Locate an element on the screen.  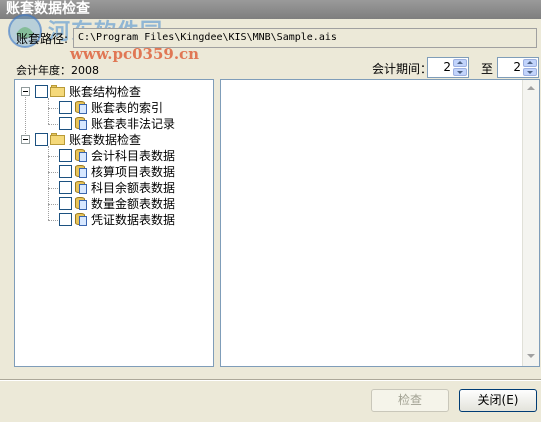
tree-item: 核算项目表数据 is located at coordinates (117, 171).